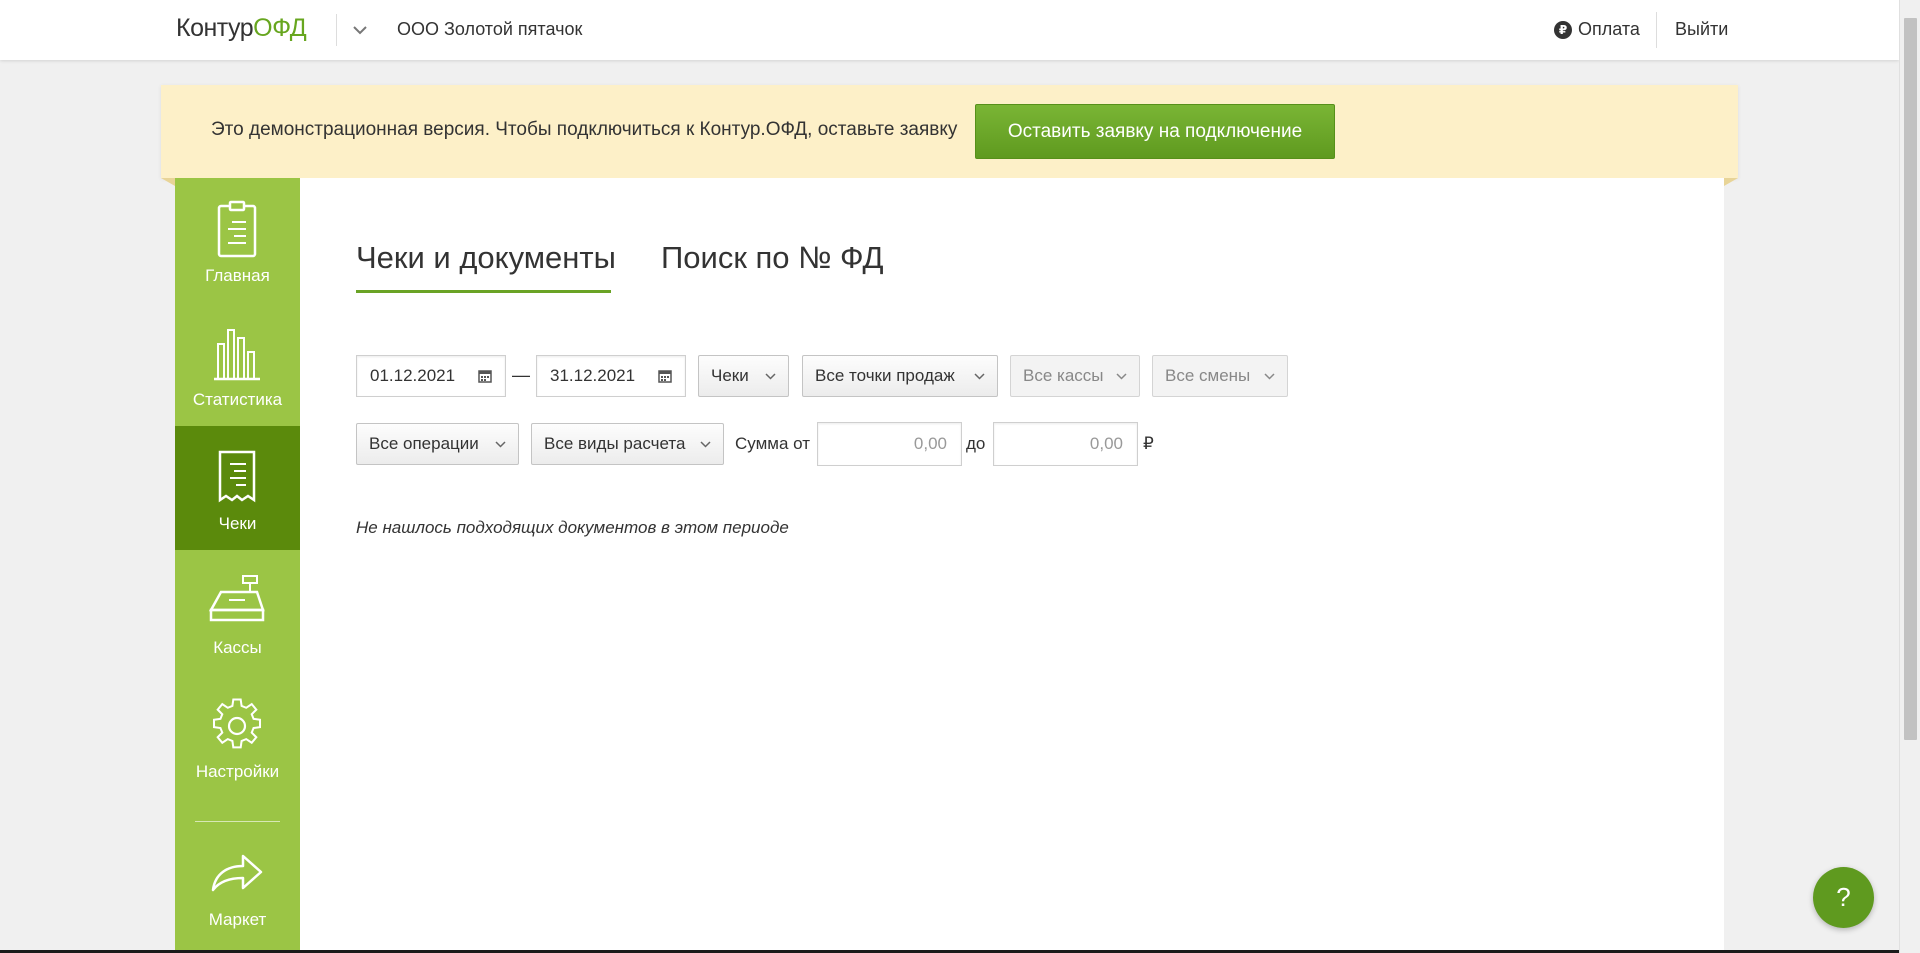  I want to click on date-from-field: 01.12.2021, so click(431, 376).